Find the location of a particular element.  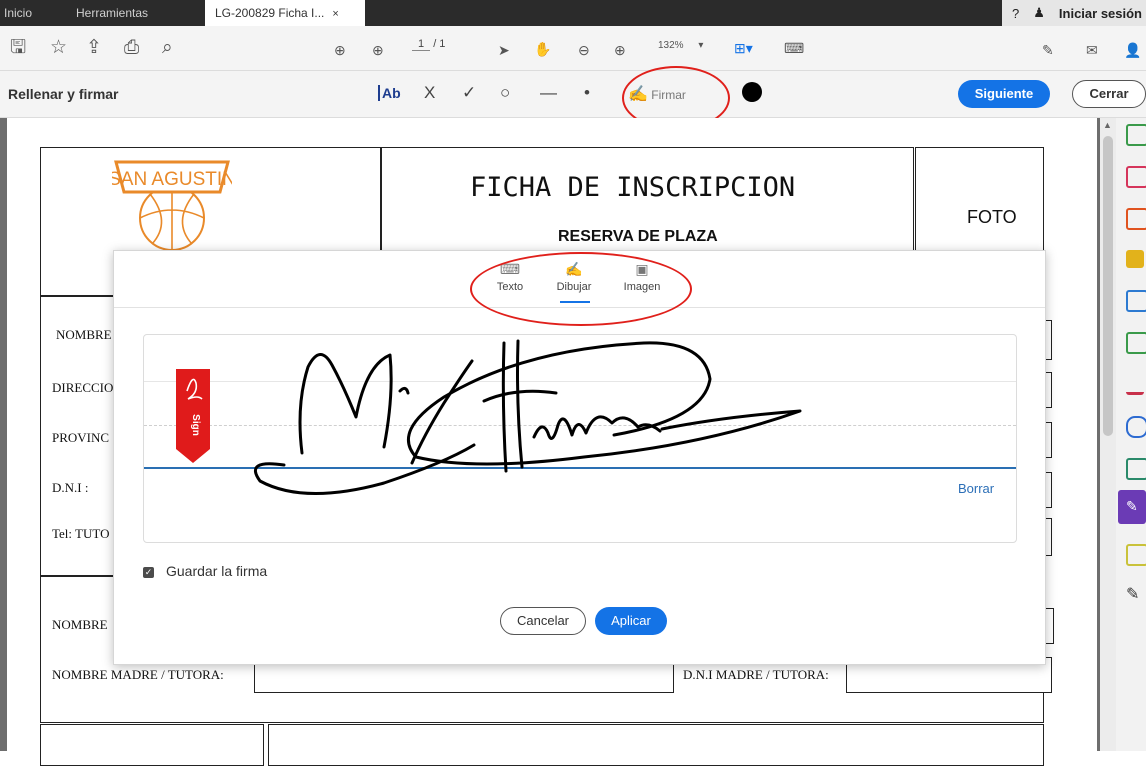

label-provincia: PROVINC is located at coordinates (81, 437).